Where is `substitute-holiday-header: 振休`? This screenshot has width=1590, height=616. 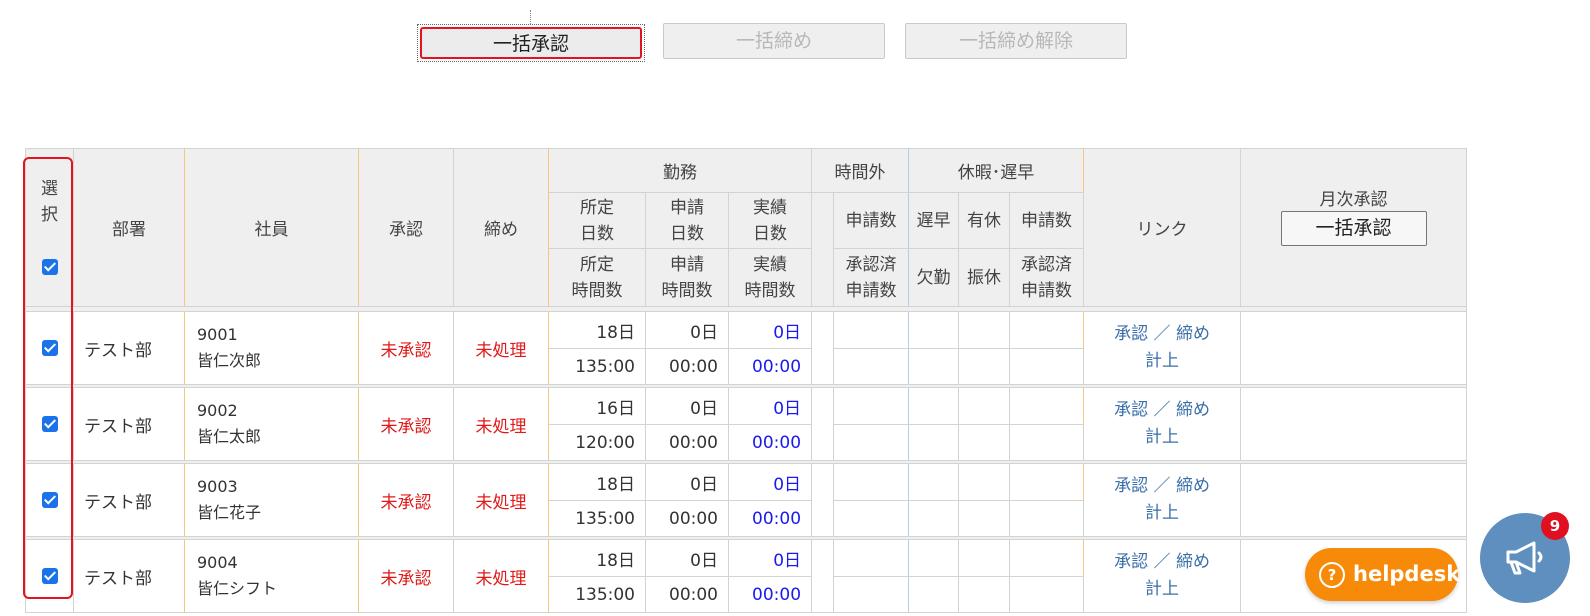
substitute-holiday-header: 振休 is located at coordinates (984, 277).